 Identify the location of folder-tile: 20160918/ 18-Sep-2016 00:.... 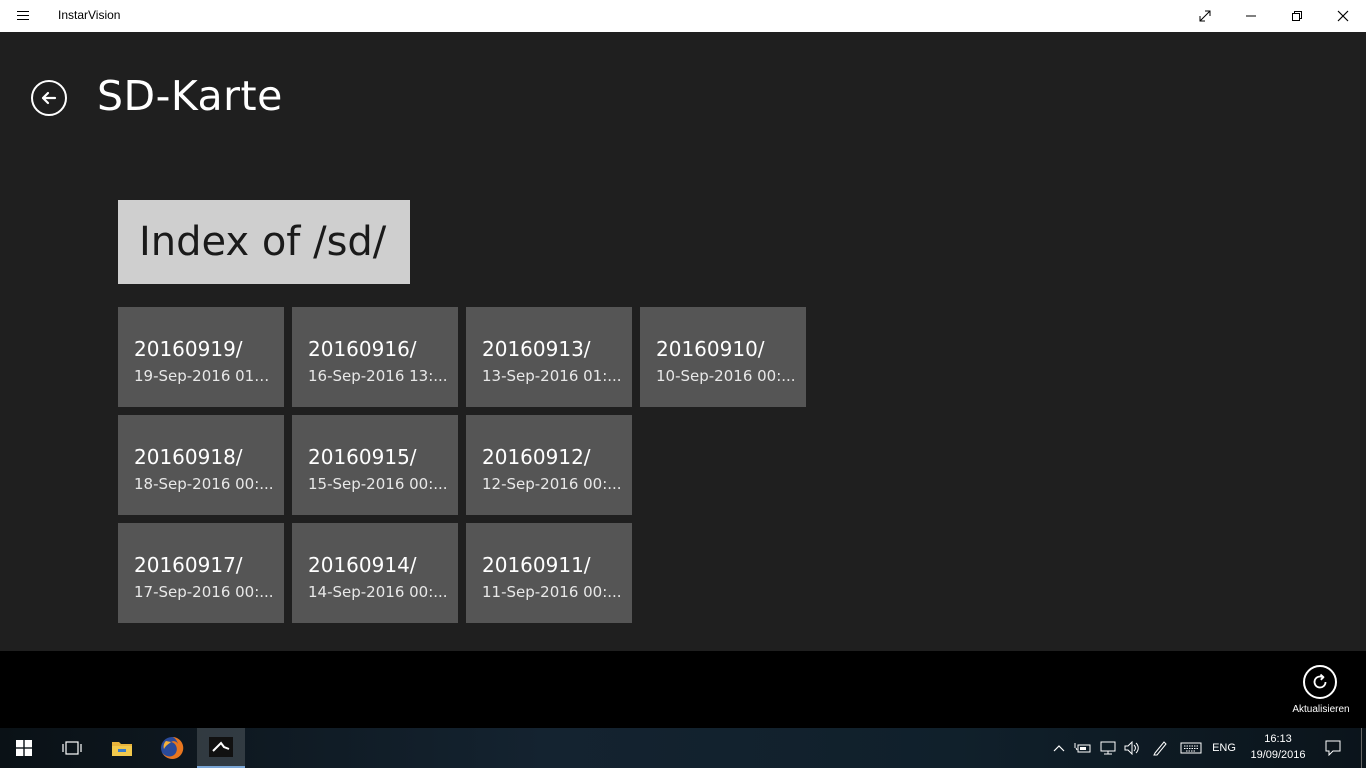
(201, 465).